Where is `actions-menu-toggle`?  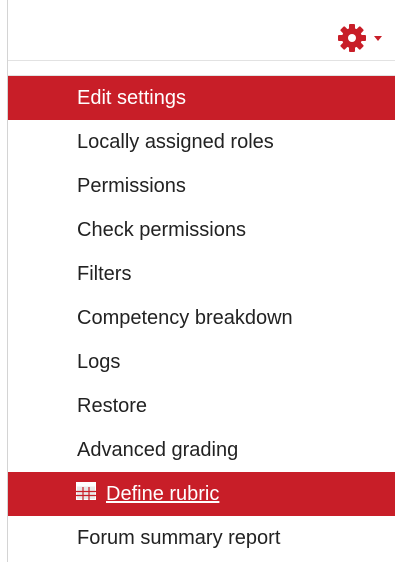 actions-menu-toggle is located at coordinates (366, 38).